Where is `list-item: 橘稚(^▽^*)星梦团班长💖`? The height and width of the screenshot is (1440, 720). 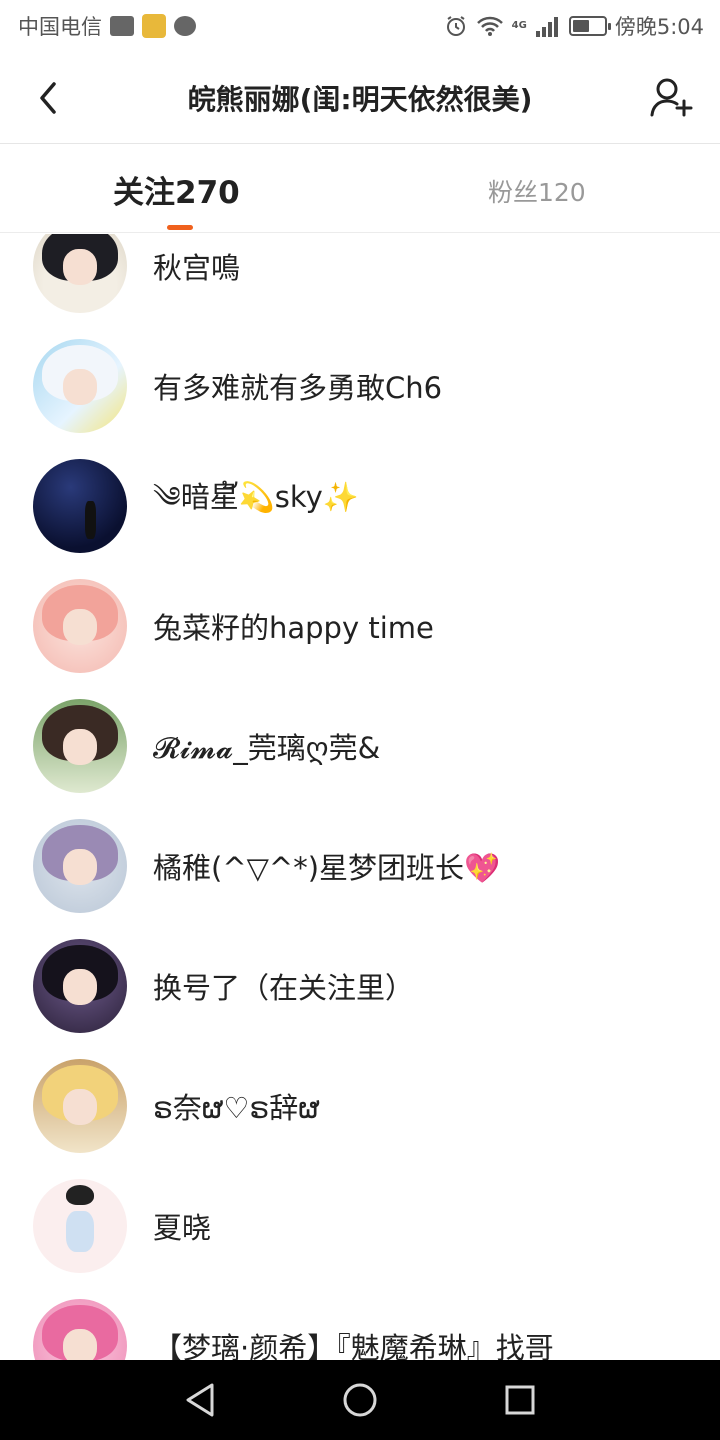
list-item: 橘稚(^▽^*)星梦团班长💖 is located at coordinates (360, 866).